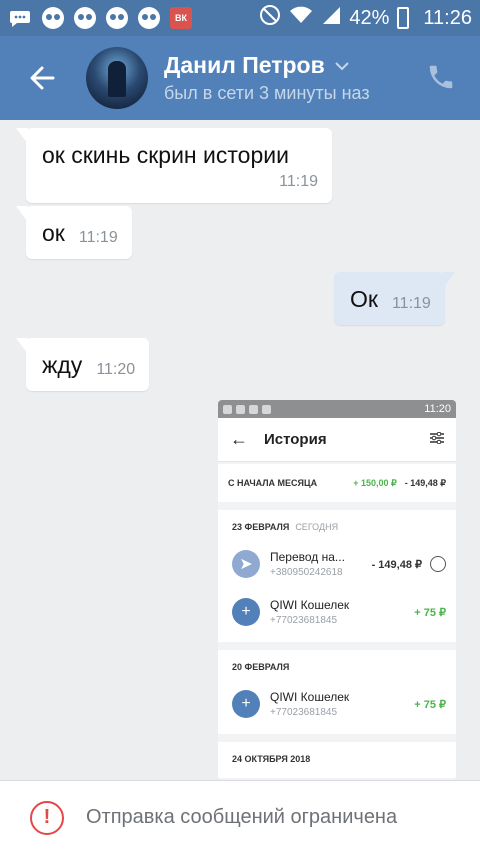 The image size is (480, 854). I want to click on repeat-icon, so click(438, 564).